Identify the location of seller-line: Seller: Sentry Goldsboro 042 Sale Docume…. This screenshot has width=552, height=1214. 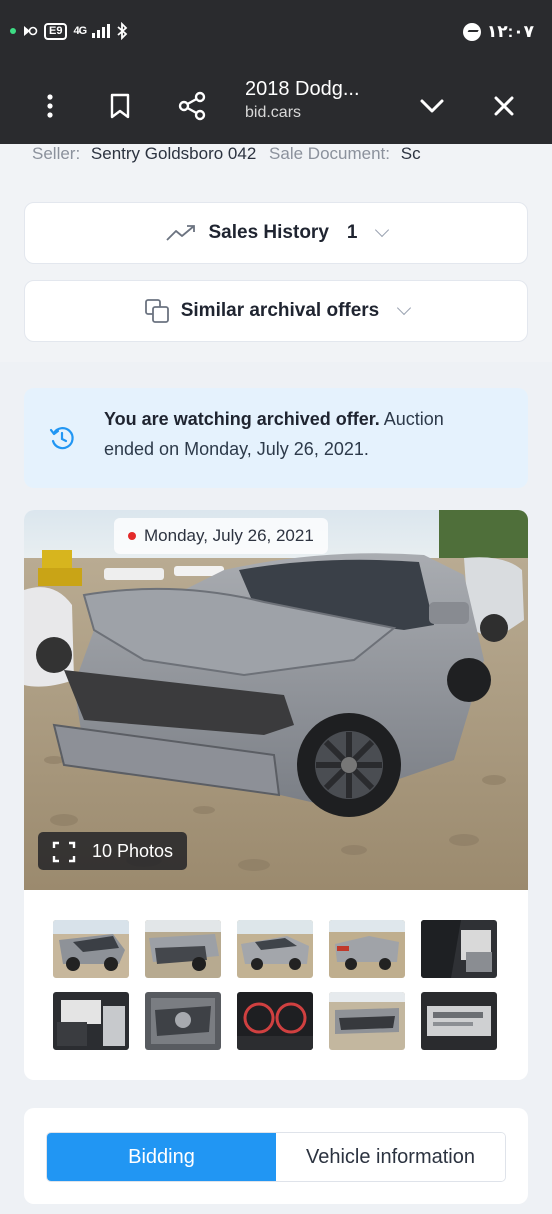
(292, 156).